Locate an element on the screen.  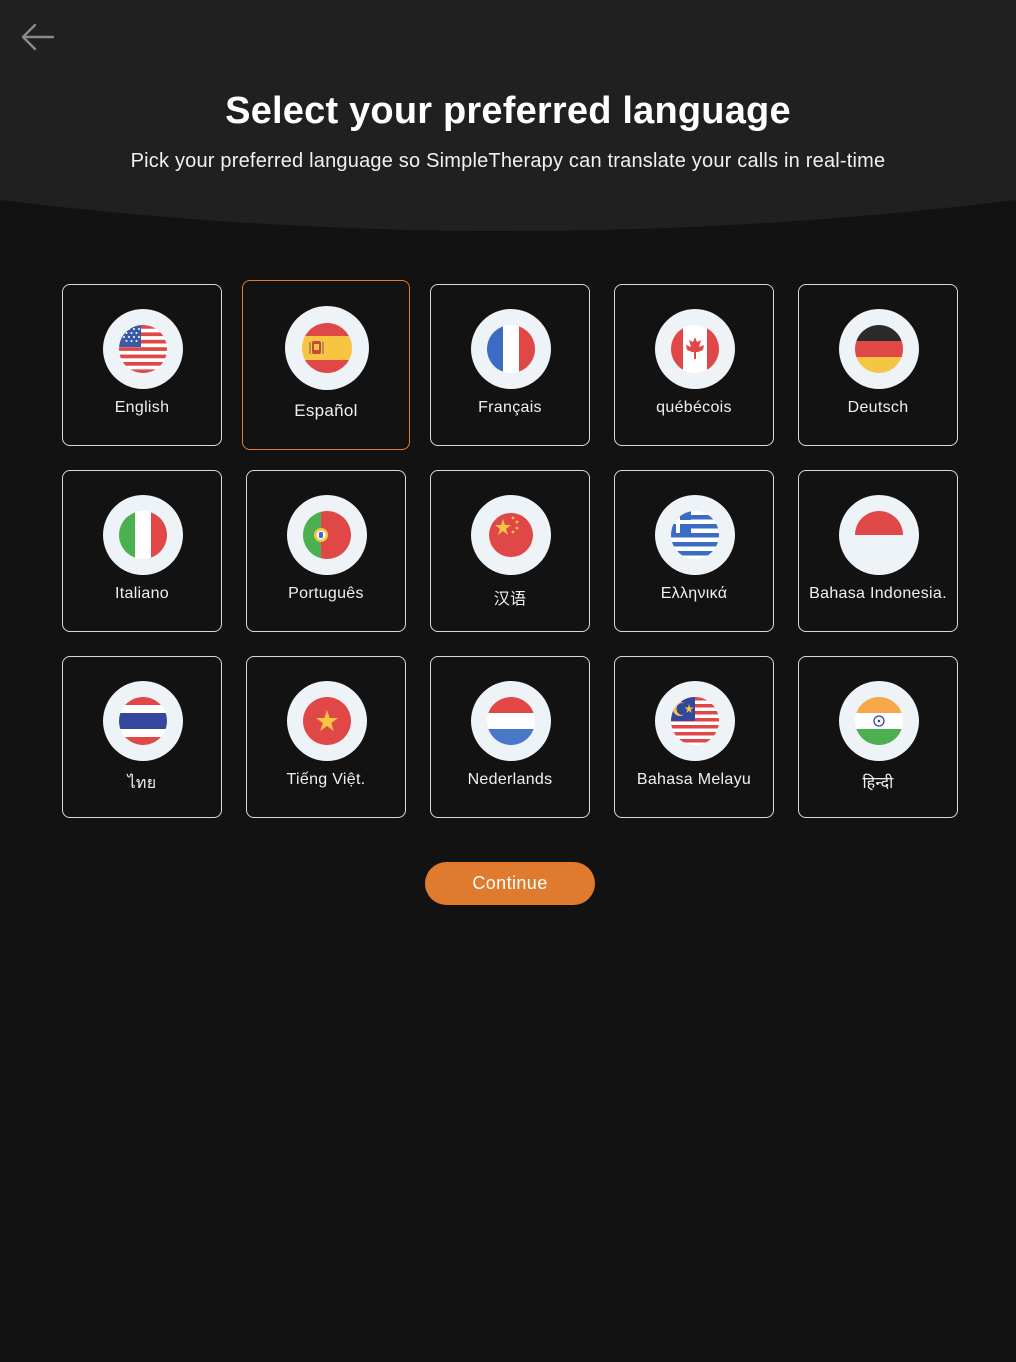
language-label: québécois is located at coordinates (694, 407).